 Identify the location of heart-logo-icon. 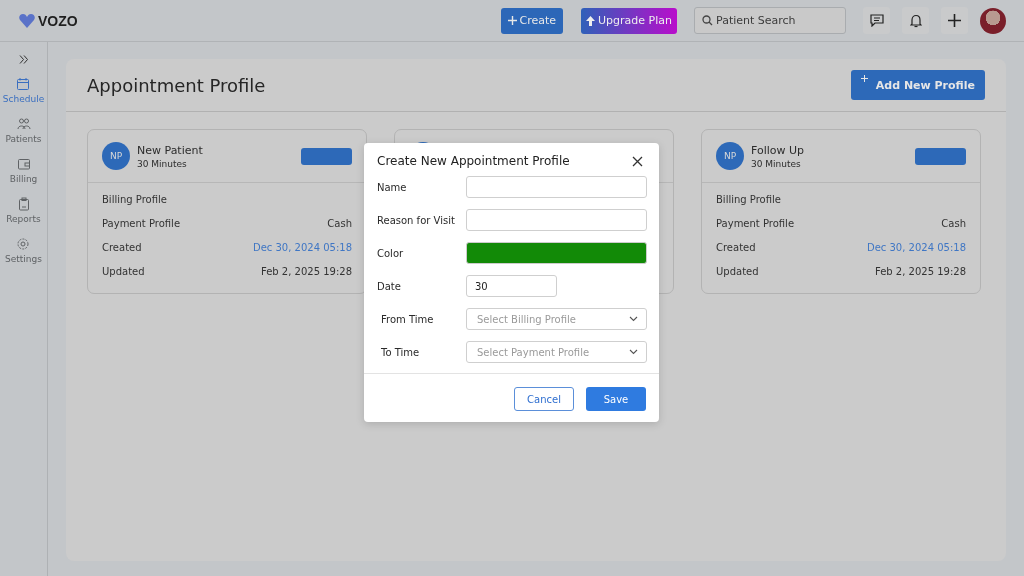
(27, 20).